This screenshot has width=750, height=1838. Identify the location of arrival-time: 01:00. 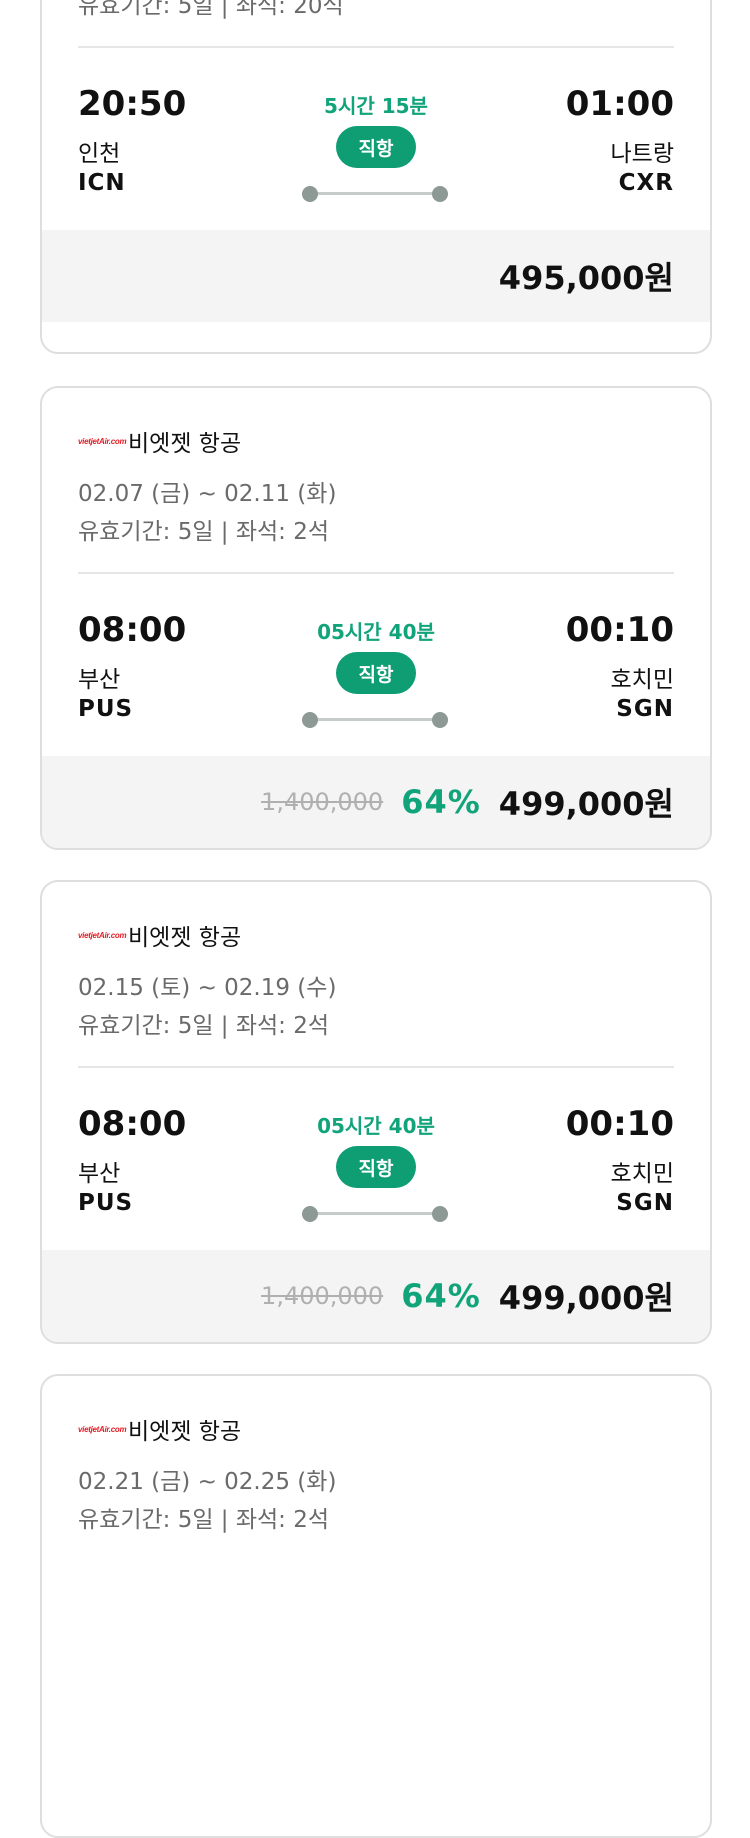
(619, 104).